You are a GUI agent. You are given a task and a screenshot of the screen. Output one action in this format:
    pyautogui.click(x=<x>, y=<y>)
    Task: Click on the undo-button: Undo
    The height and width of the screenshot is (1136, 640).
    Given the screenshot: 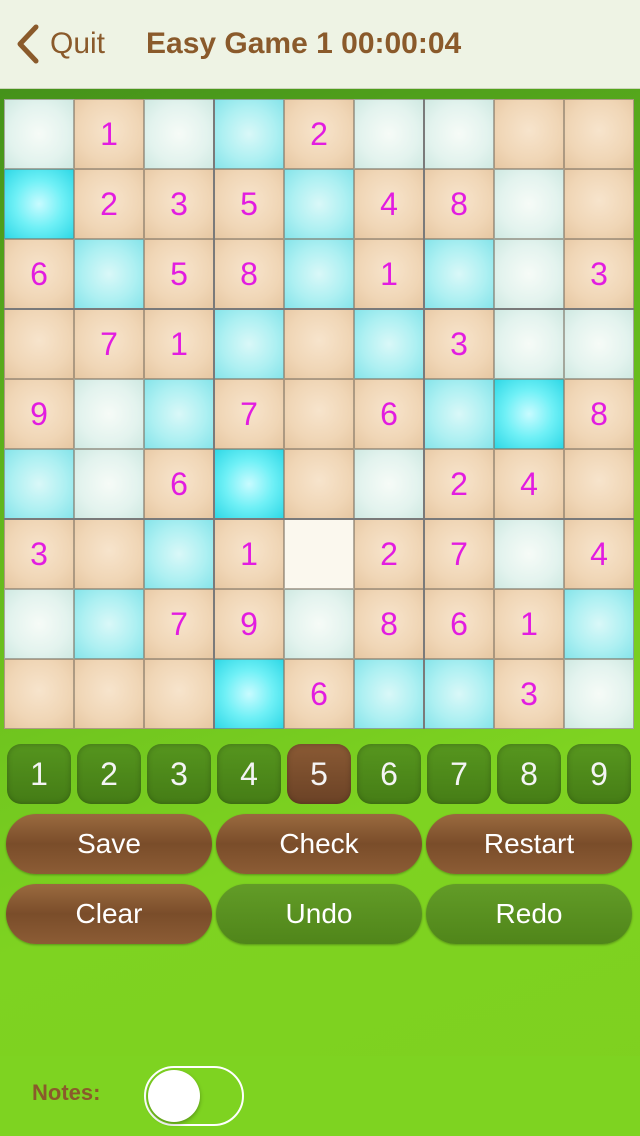 What is the action you would take?
    pyautogui.click(x=319, y=914)
    